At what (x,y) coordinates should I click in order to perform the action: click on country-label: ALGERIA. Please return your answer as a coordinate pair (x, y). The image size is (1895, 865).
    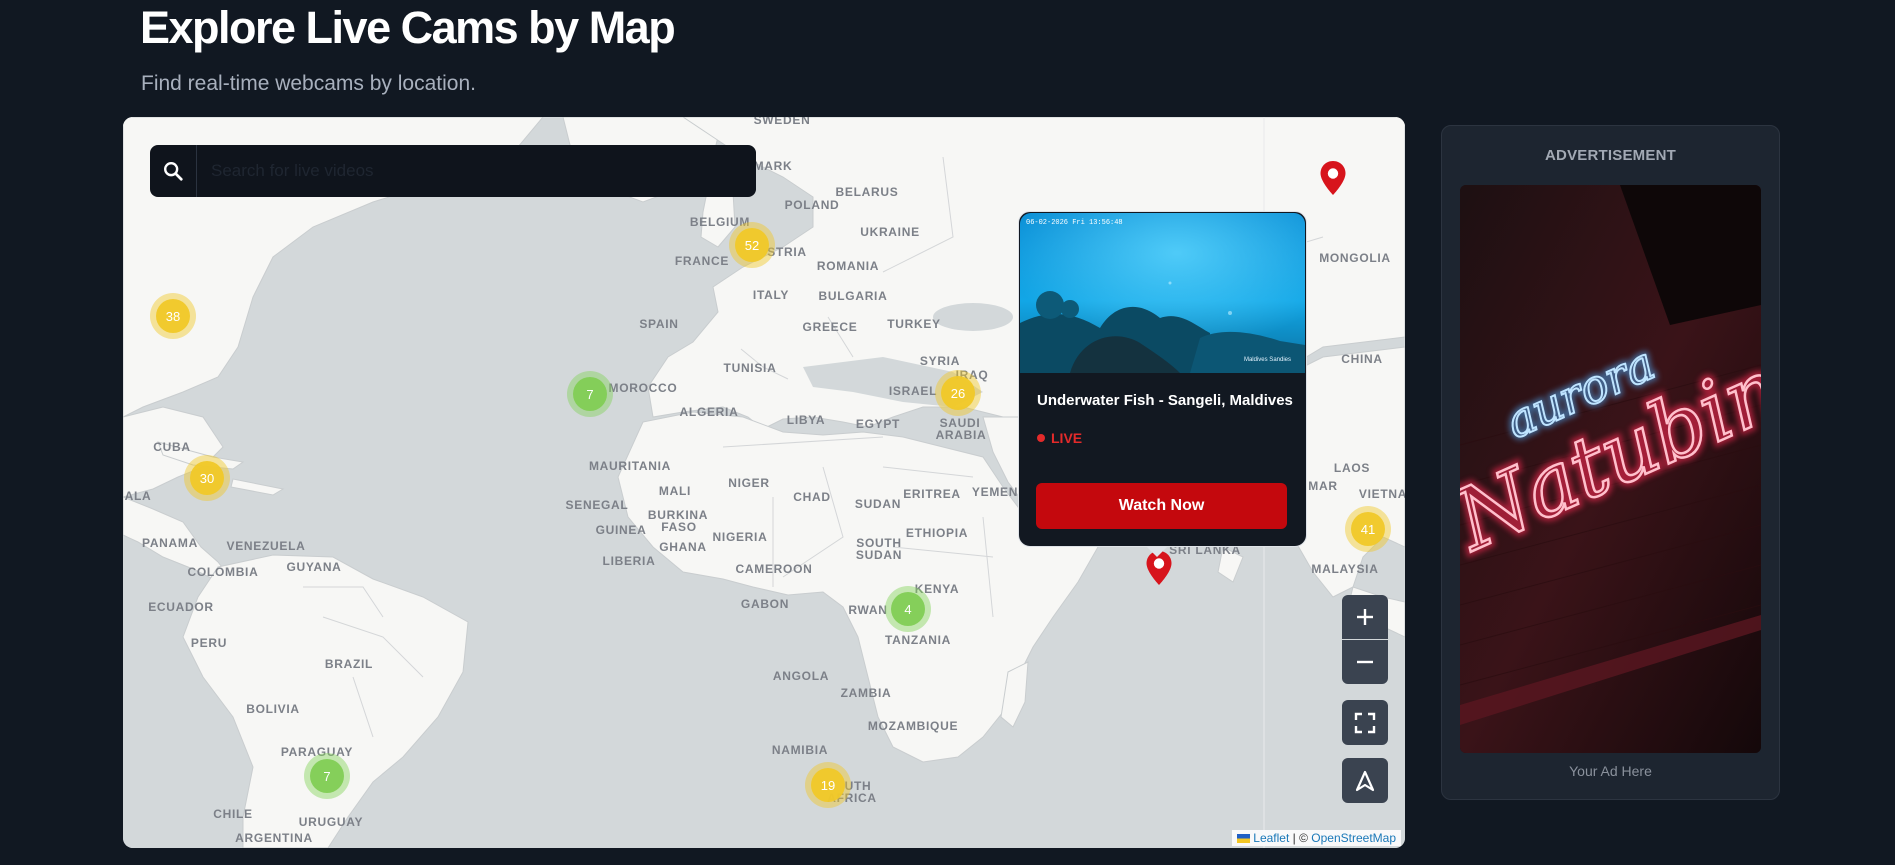
    Looking at the image, I should click on (709, 412).